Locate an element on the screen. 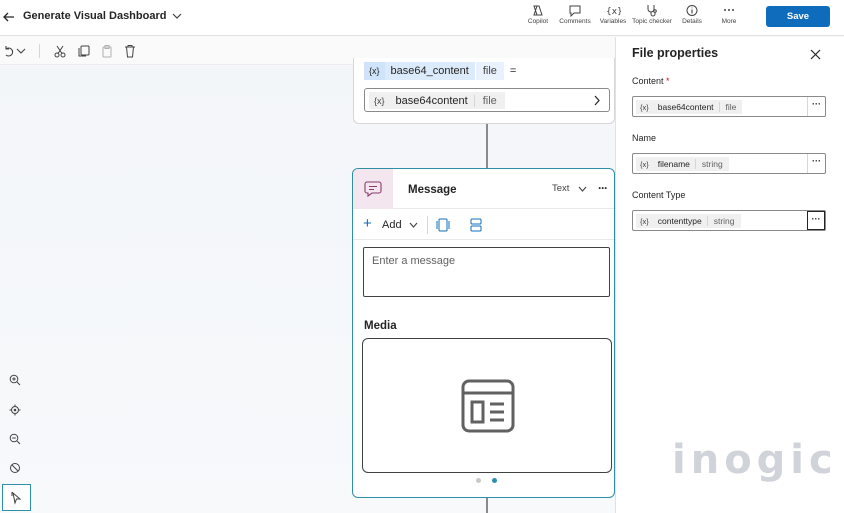 This screenshot has height=513, width=844. cut-icon is located at coordinates (60, 51).